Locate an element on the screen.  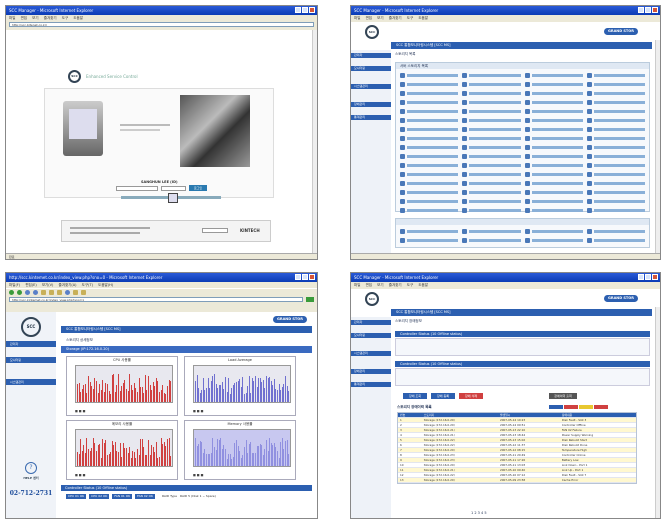
scc-logo: SCC is located at coordinates (31, 327).